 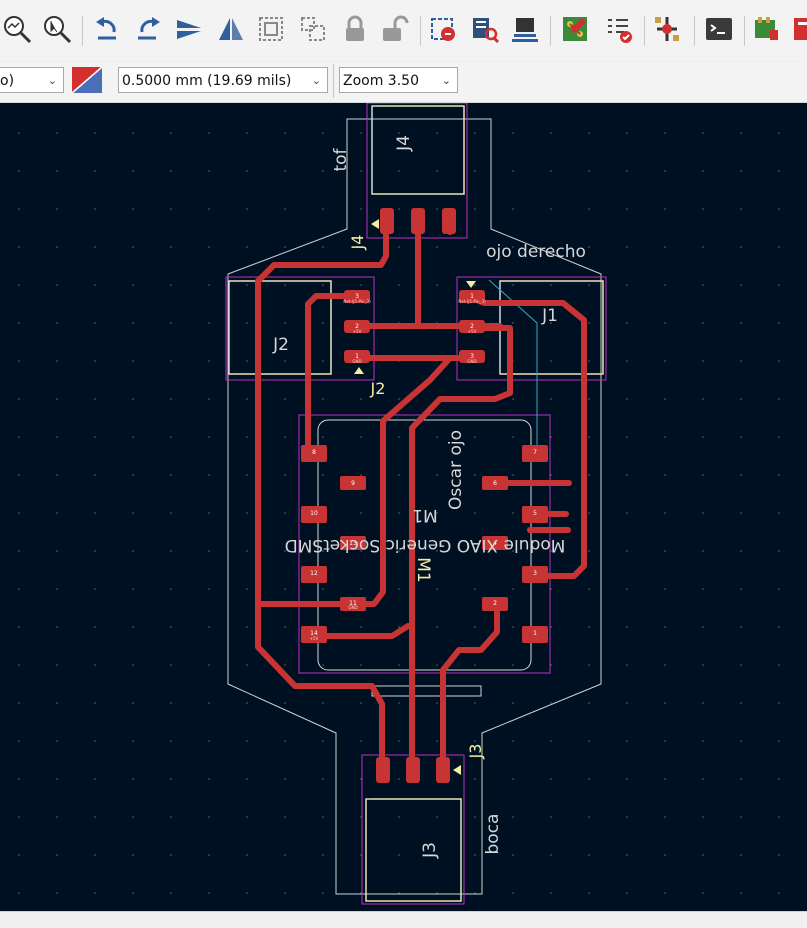 I want to click on pad-number: 8, so click(x=314, y=452).